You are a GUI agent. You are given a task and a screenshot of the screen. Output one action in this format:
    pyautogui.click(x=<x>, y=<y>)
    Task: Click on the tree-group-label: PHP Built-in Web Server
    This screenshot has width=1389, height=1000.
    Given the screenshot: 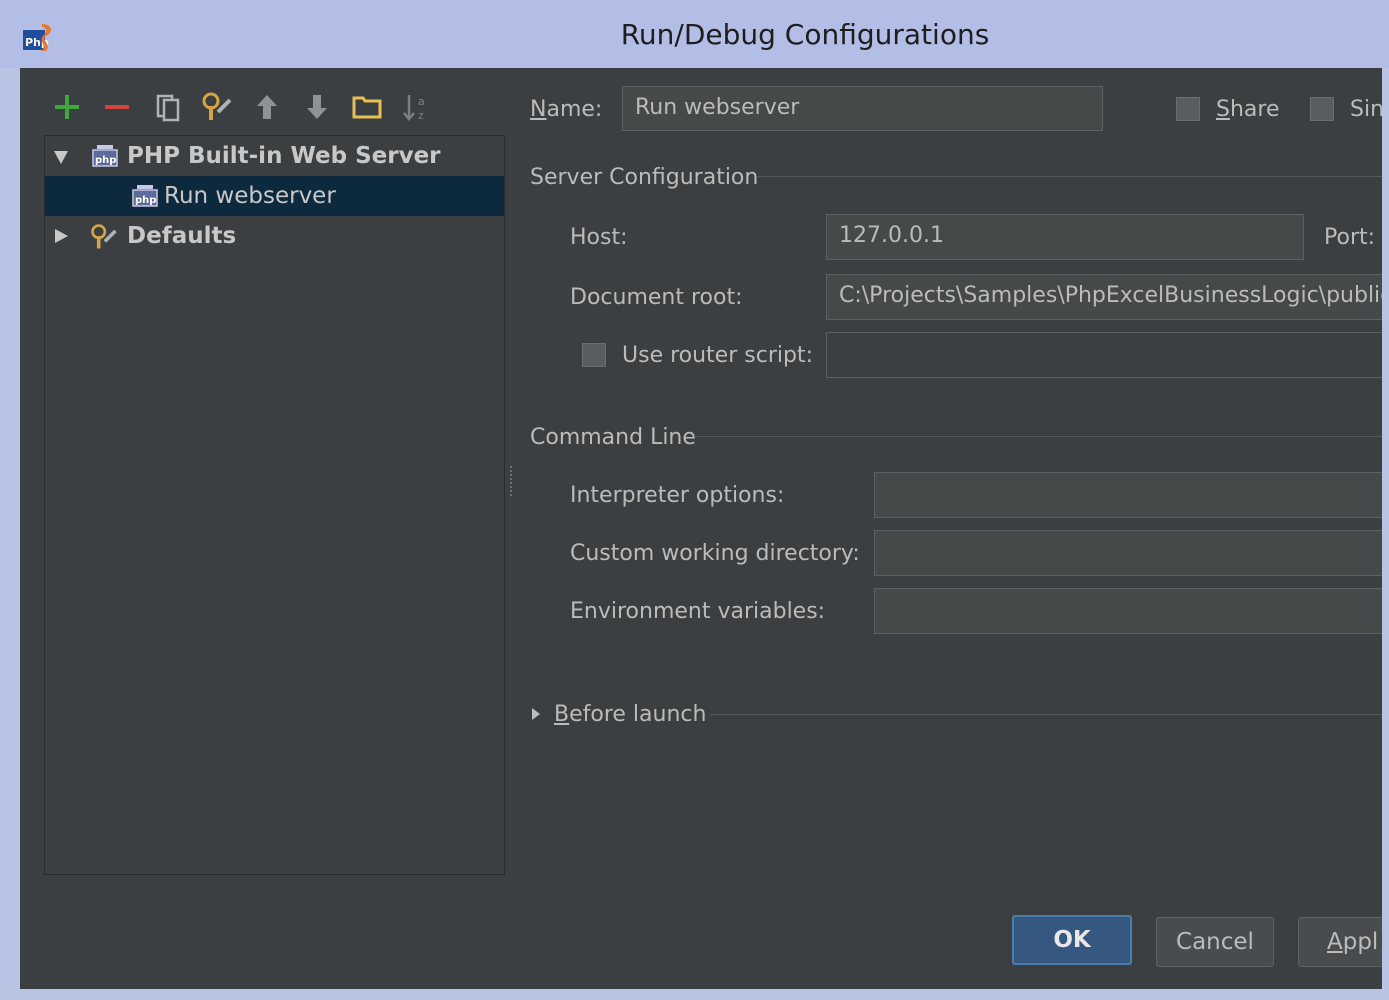 What is the action you would take?
    pyautogui.click(x=284, y=156)
    